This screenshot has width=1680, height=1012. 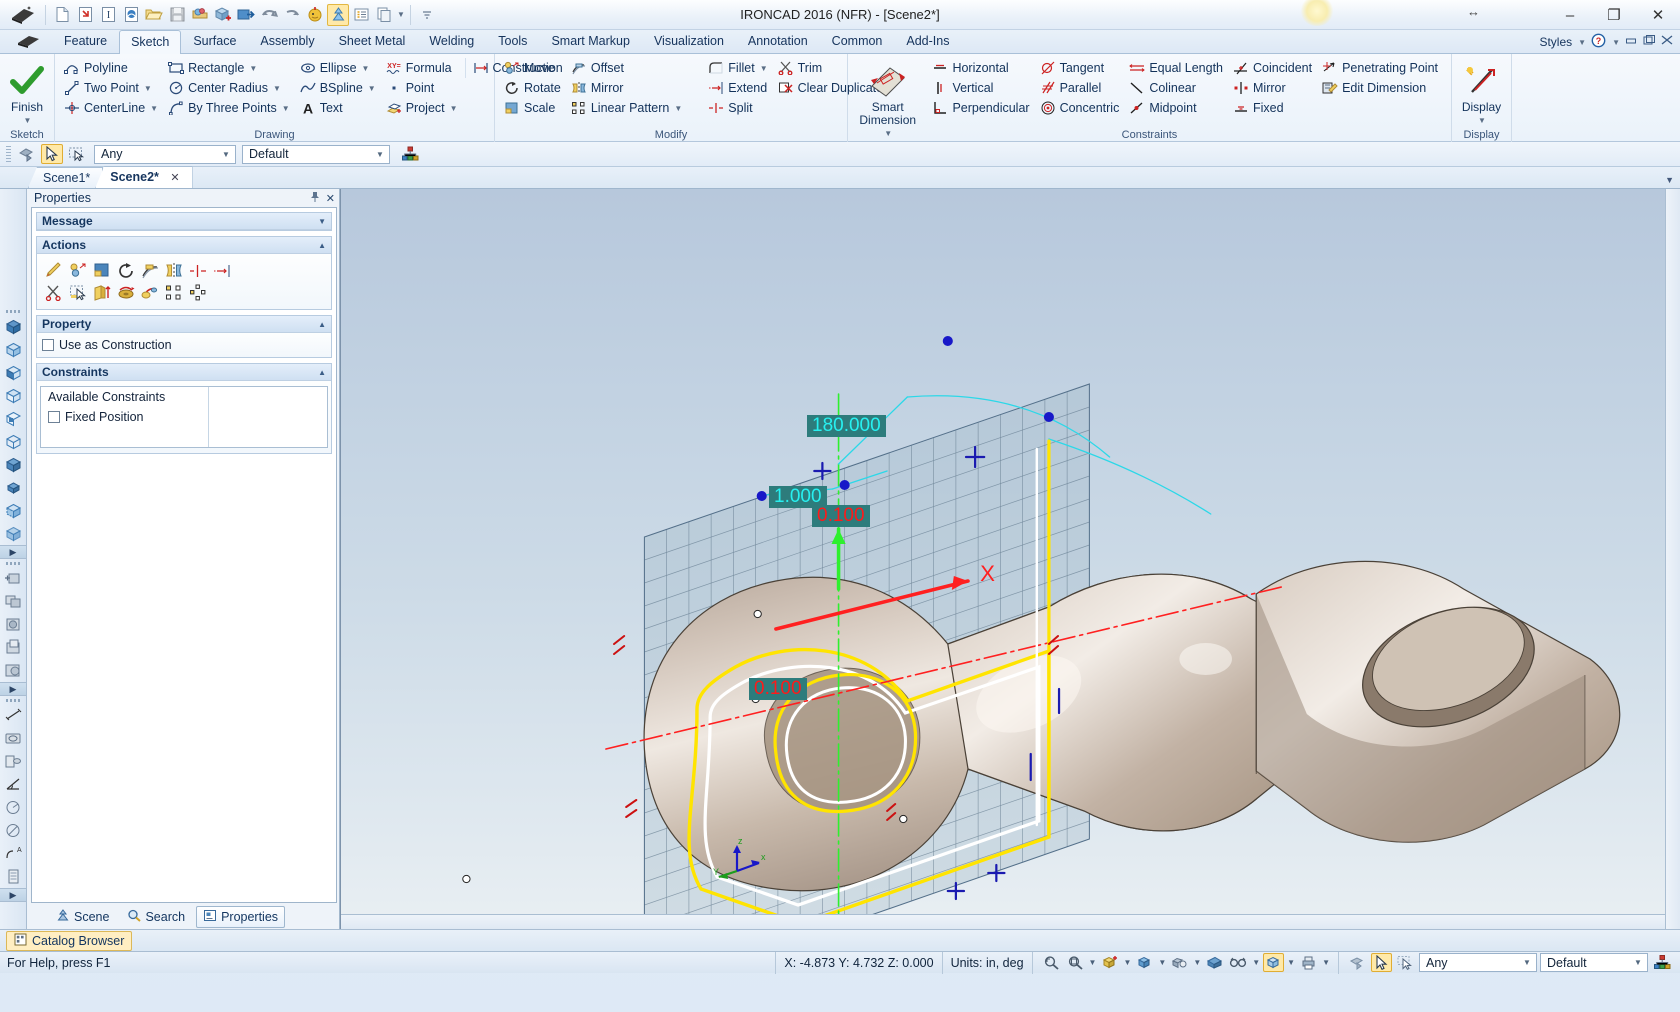 What do you see at coordinates (424, 108) in the screenshot?
I see `project-button: Project ▼` at bounding box center [424, 108].